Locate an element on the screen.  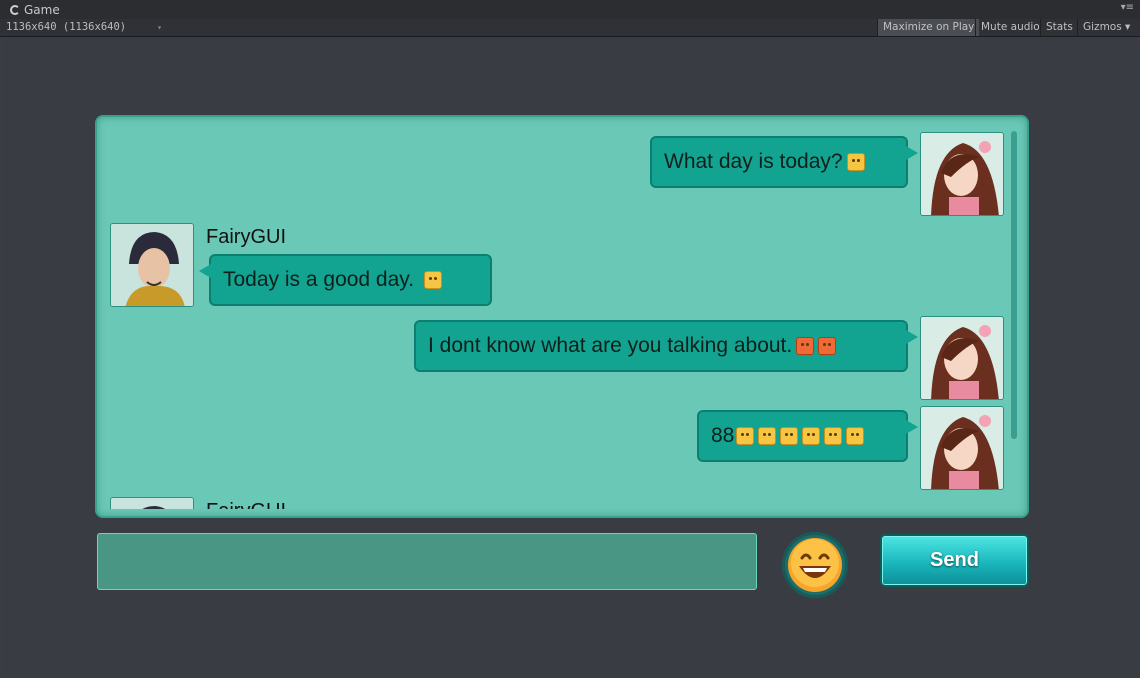
grin-emoji-icon is located at coordinates (855, 162).